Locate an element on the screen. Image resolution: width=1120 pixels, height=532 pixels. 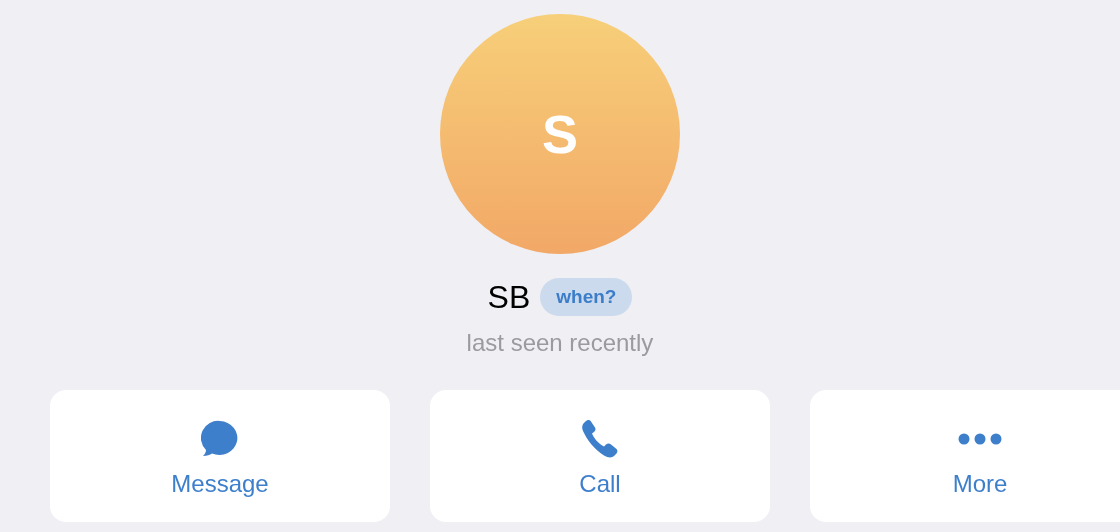
message-button: Message is located at coordinates (220, 456).